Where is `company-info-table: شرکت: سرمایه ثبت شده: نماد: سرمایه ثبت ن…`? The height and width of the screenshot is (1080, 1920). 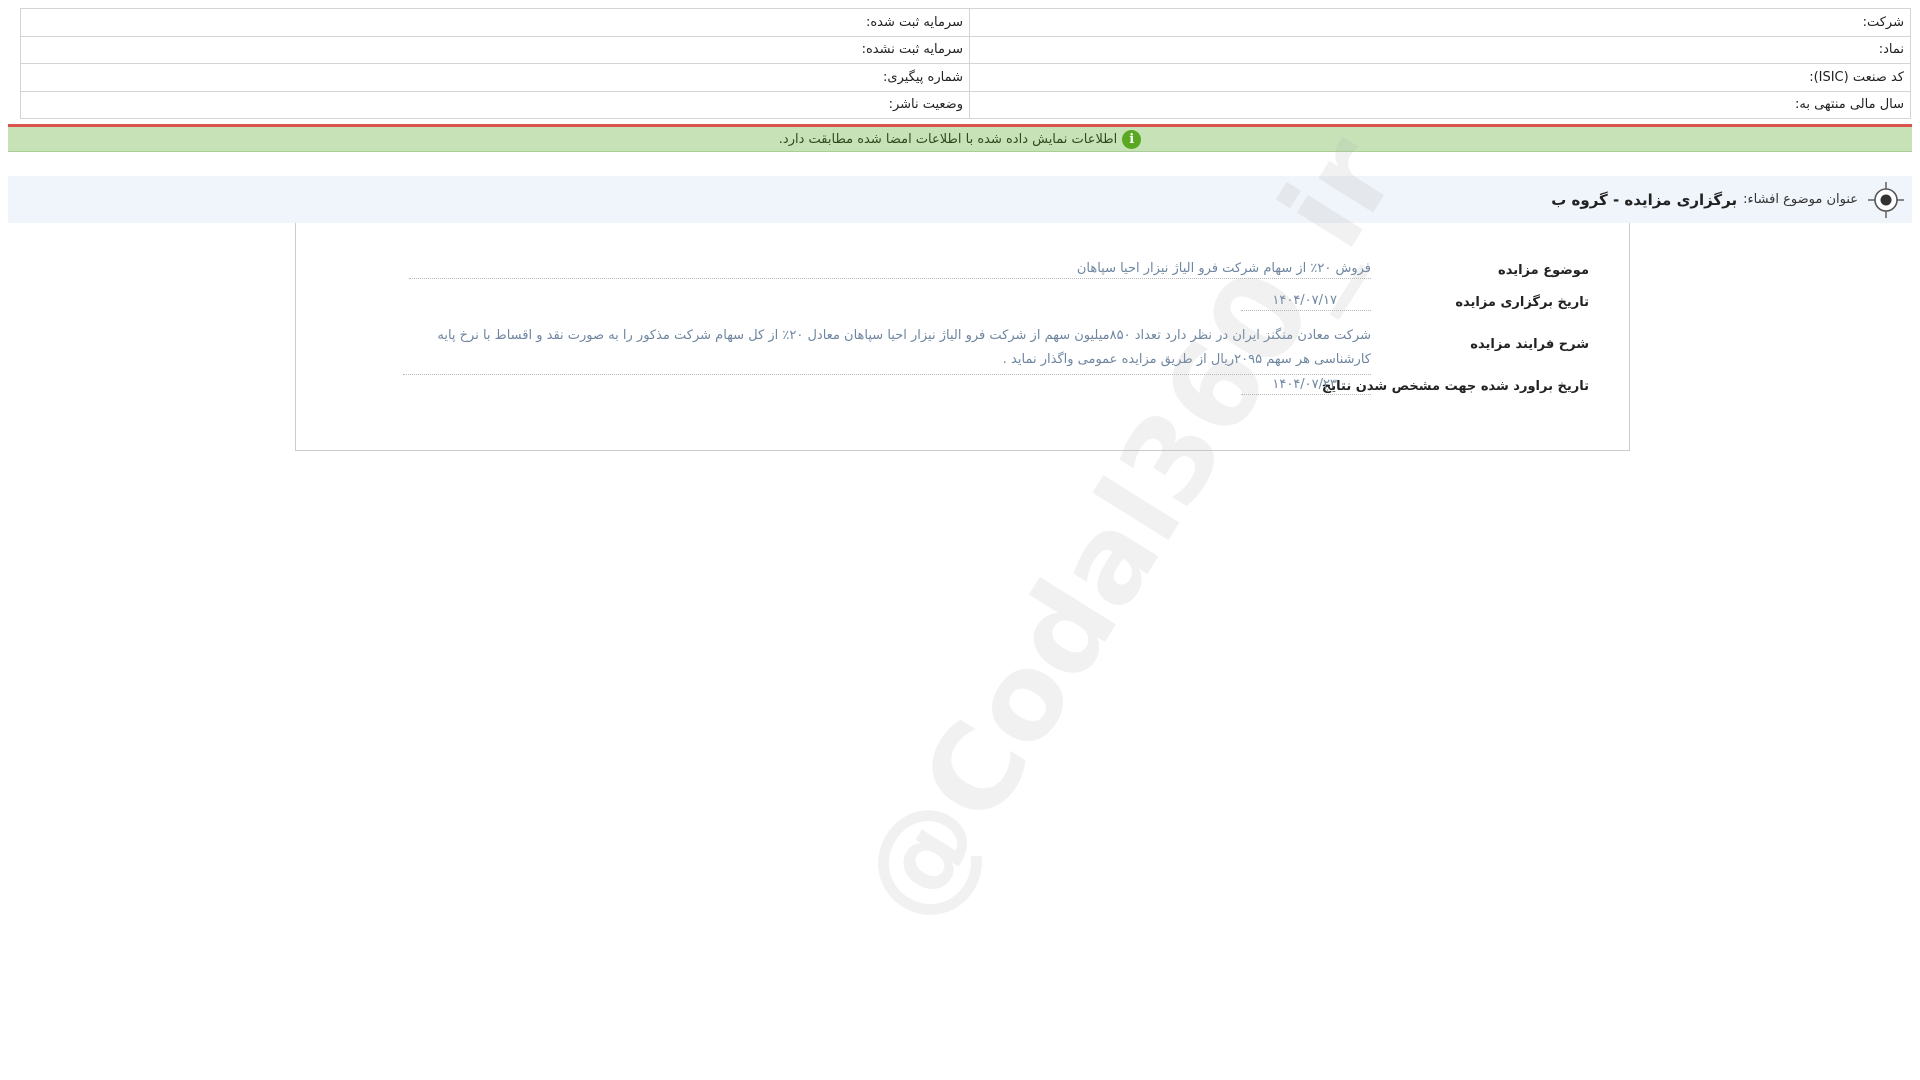
company-info-table: شرکت: سرمایه ثبت شده: نماد: سرمایه ثبت ن… is located at coordinates (965, 63).